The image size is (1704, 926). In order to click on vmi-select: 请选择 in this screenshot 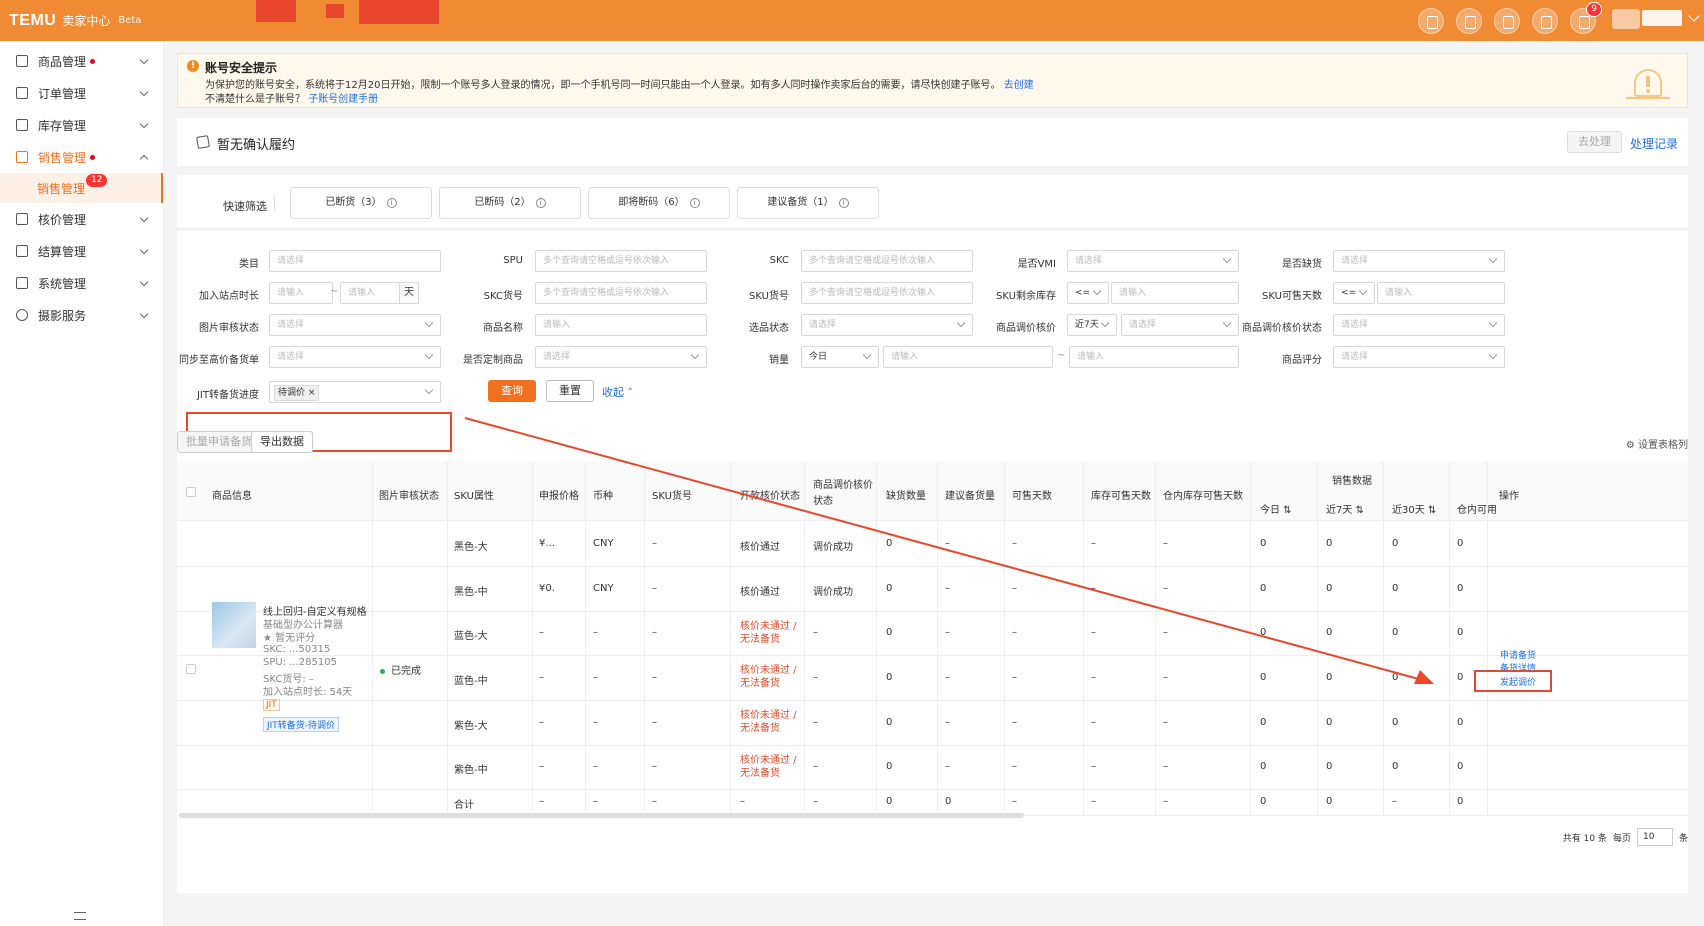, I will do `click(1153, 261)`.